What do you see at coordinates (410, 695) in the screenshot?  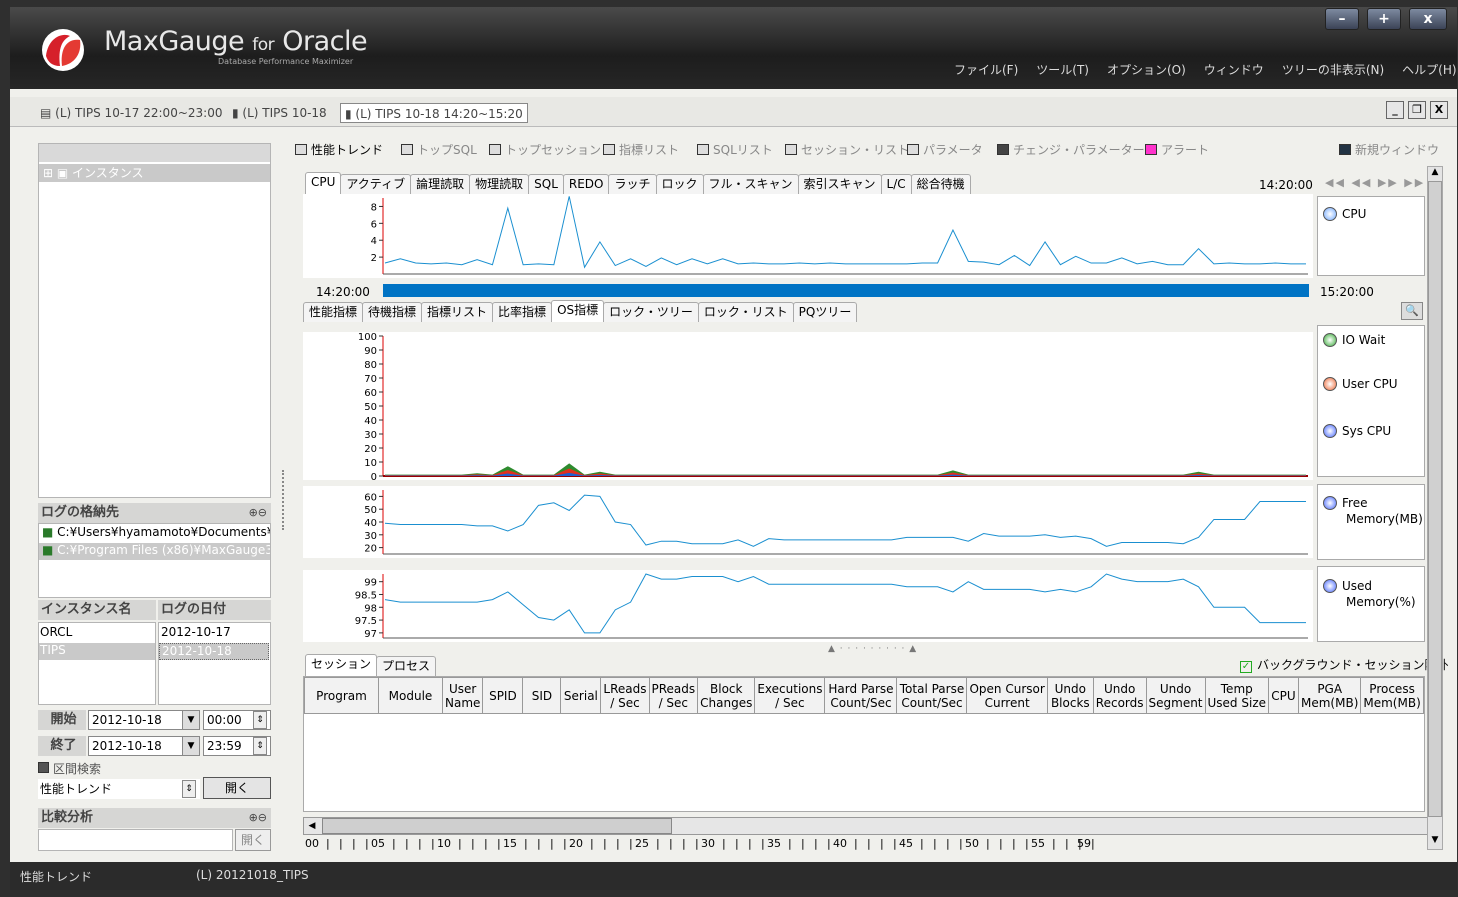 I see `column-header: Module` at bounding box center [410, 695].